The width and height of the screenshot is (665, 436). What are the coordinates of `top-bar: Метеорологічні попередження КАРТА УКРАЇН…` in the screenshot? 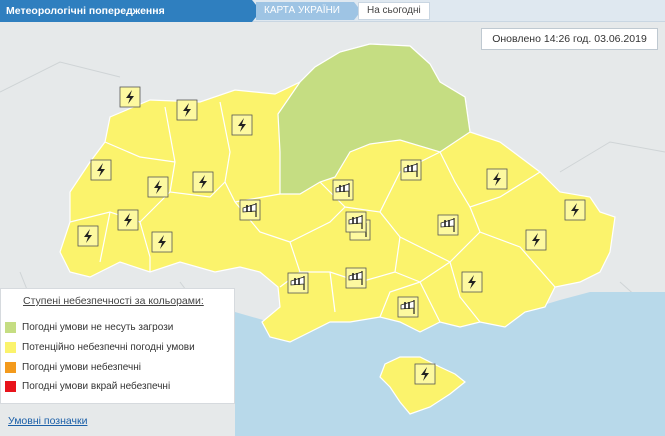 It's located at (332, 11).